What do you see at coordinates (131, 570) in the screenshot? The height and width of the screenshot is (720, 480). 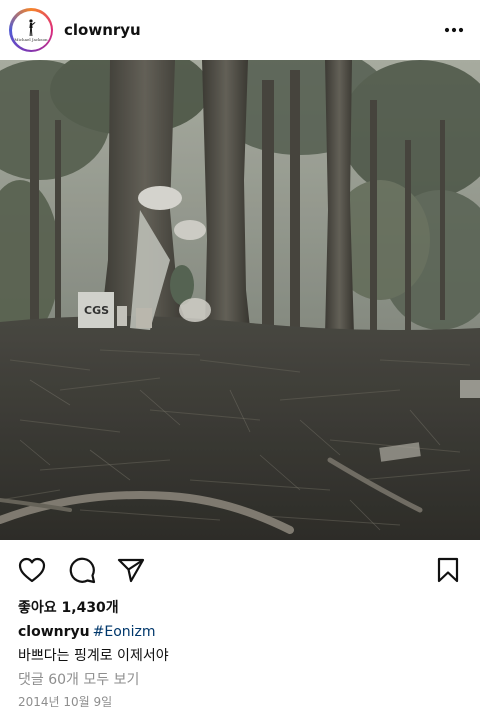 I see `paper-plane-icon` at bounding box center [131, 570].